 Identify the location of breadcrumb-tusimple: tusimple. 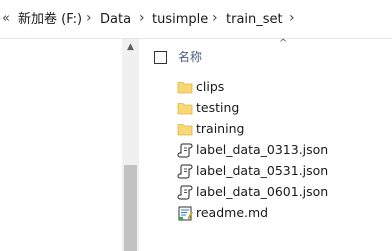
(180, 19).